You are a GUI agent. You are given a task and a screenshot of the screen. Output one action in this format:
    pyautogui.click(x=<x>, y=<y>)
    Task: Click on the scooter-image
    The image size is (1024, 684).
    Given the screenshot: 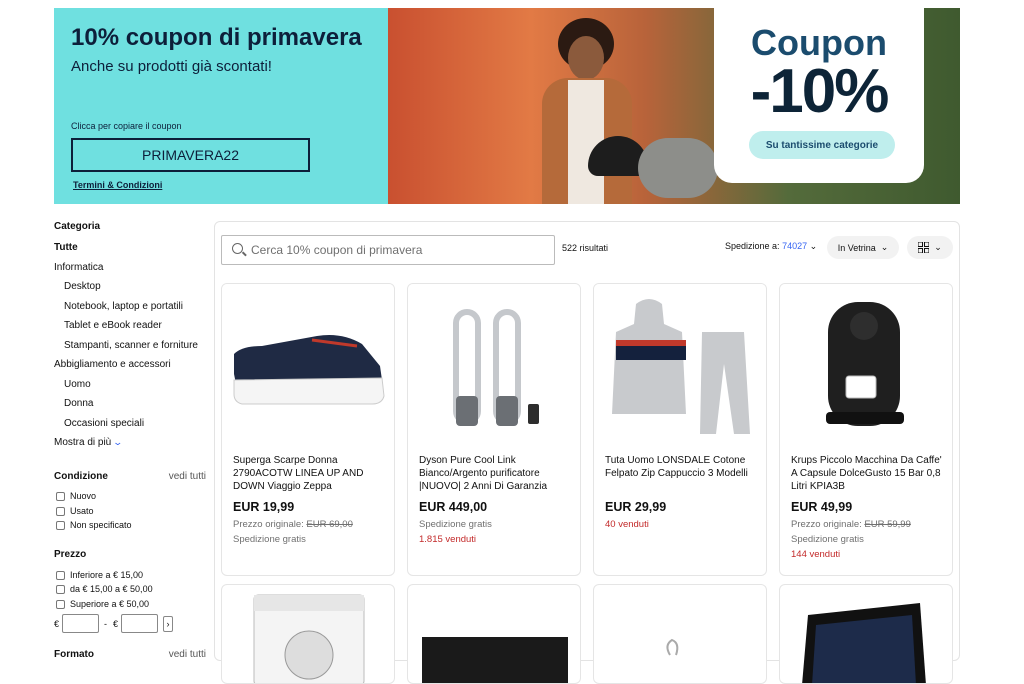 What is the action you would take?
    pyautogui.click(x=678, y=168)
    